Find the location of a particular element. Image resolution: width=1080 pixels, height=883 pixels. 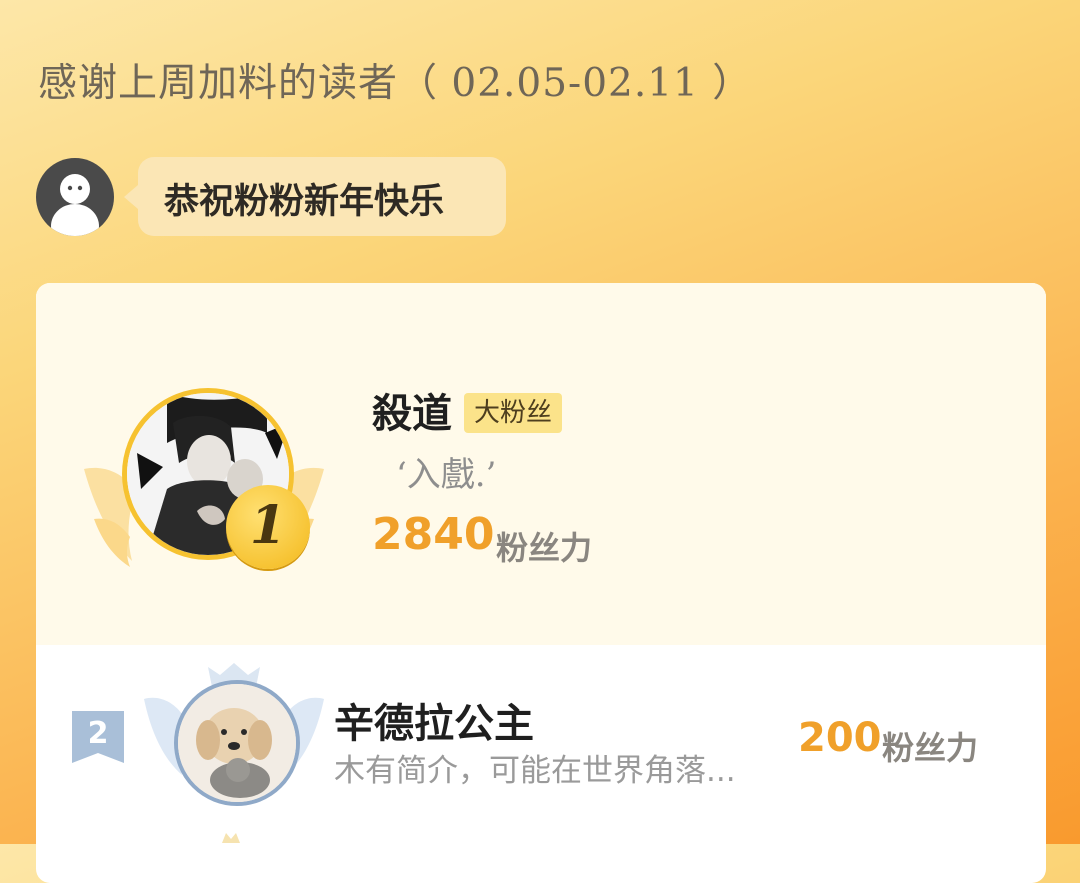

rank-2-avatar is located at coordinates (237, 743).